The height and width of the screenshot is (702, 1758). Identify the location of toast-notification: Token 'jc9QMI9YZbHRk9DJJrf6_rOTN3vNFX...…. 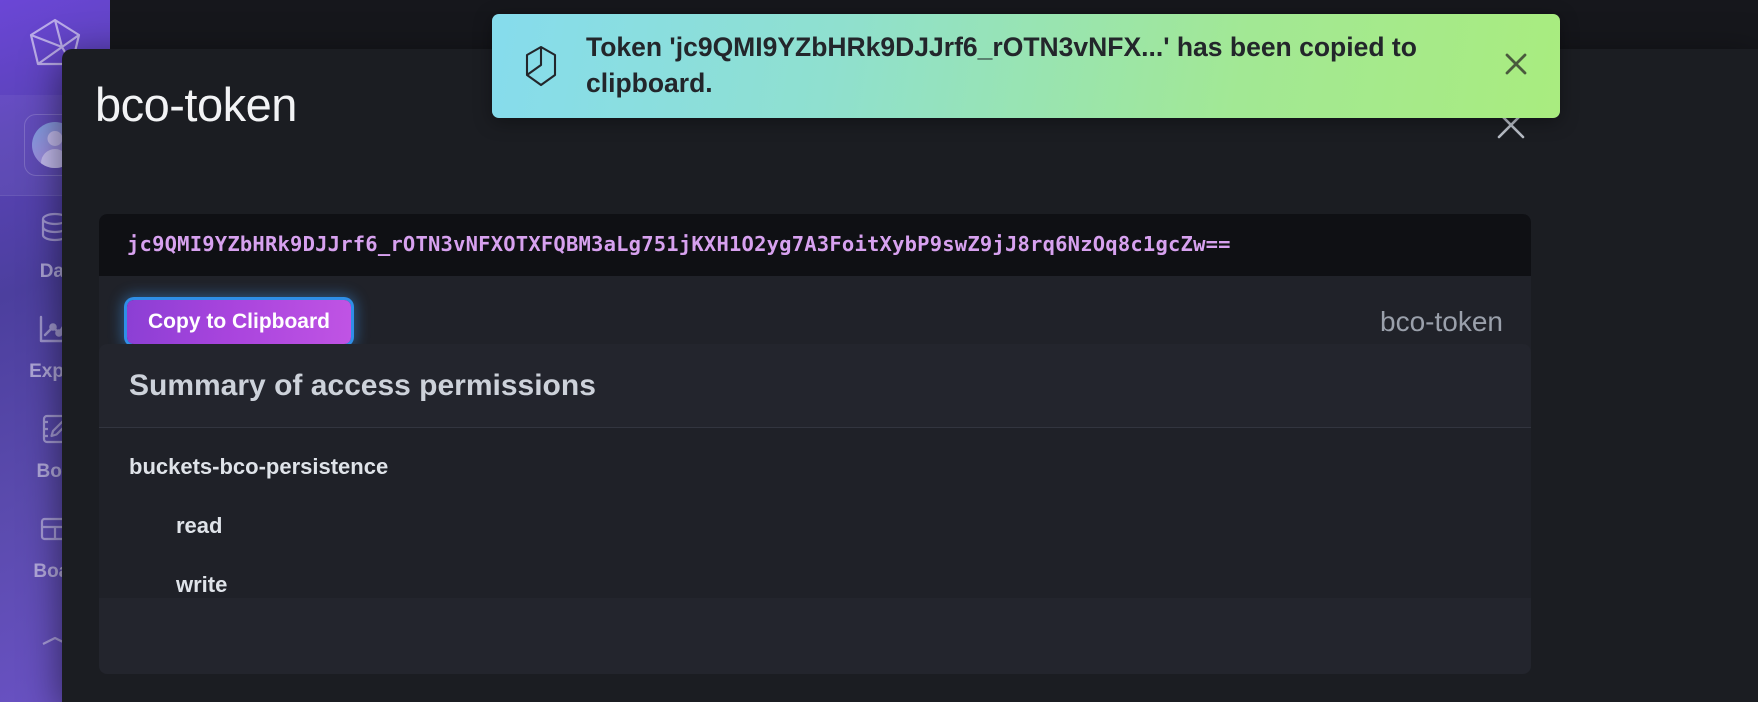
(1026, 66).